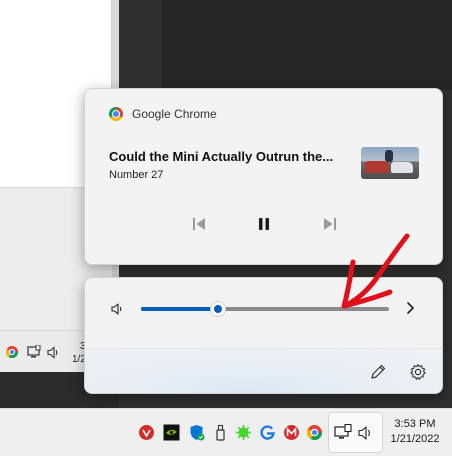 Image resolution: width=452 pixels, height=456 pixels. I want to click on media-subtitle: Number 27, so click(136, 175).